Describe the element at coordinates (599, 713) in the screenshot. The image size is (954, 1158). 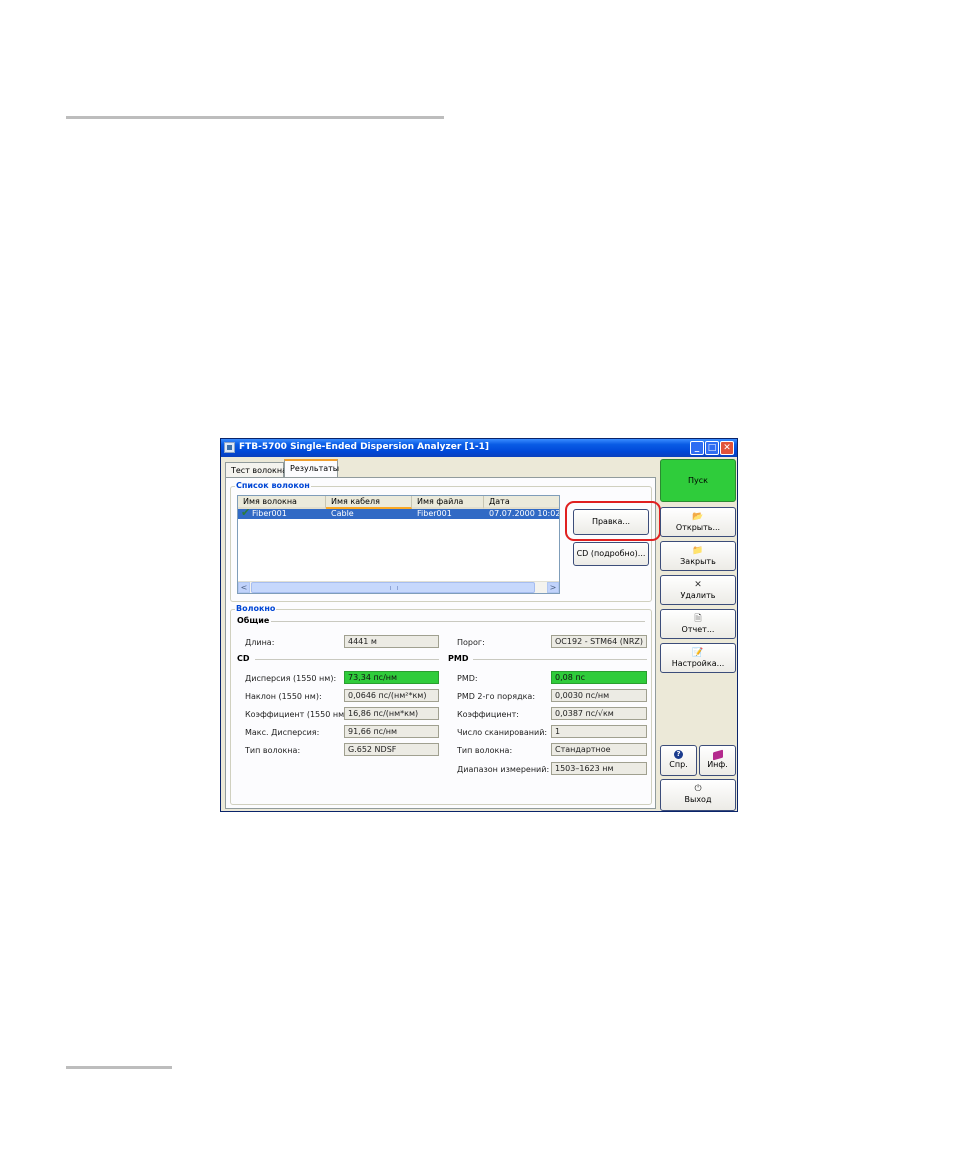
I see `pmd-coefficient-value: 0,0387 пс/√км` at that location.